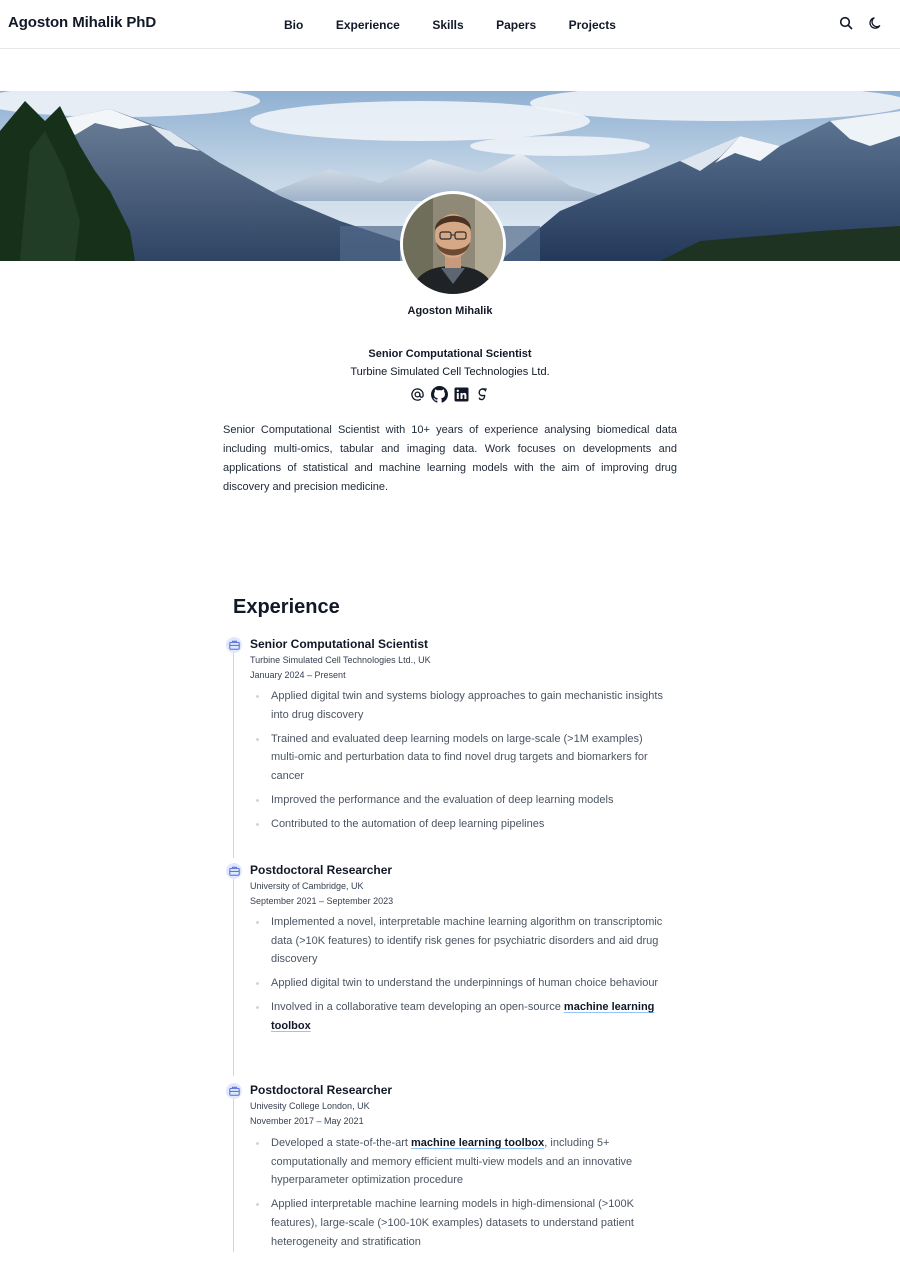  Describe the element at coordinates (322, 901) in the screenshot. I see `job-dates: September 2021 – September 2023` at that location.